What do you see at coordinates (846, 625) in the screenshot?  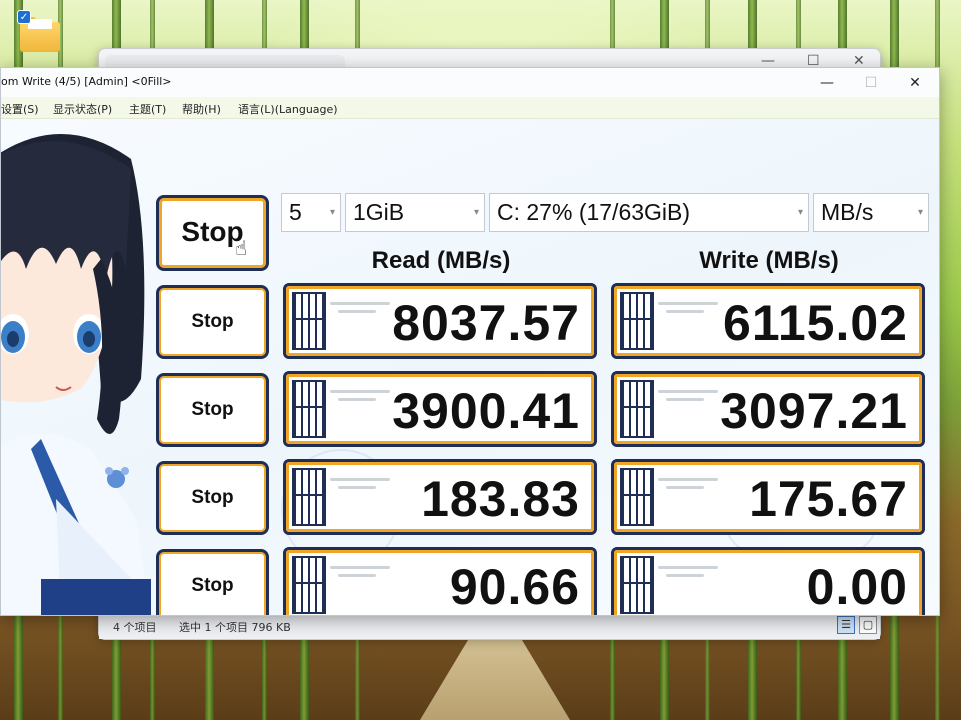 I see `details-view-icon: ☰` at bounding box center [846, 625].